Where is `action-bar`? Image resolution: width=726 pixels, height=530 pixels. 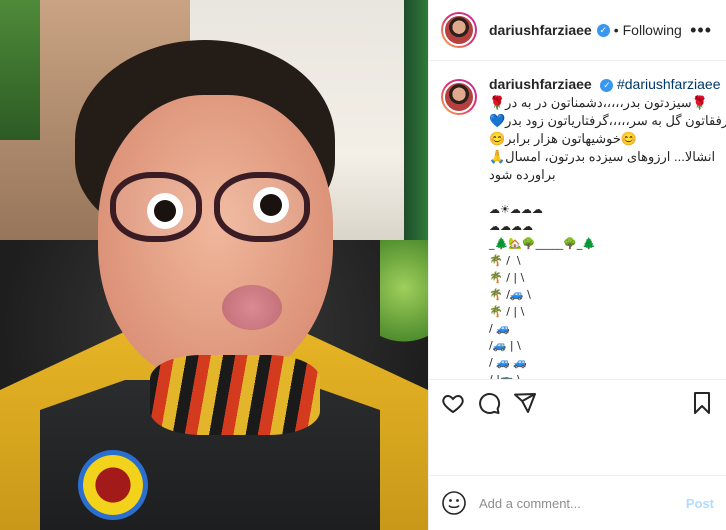 action-bar is located at coordinates (577, 402).